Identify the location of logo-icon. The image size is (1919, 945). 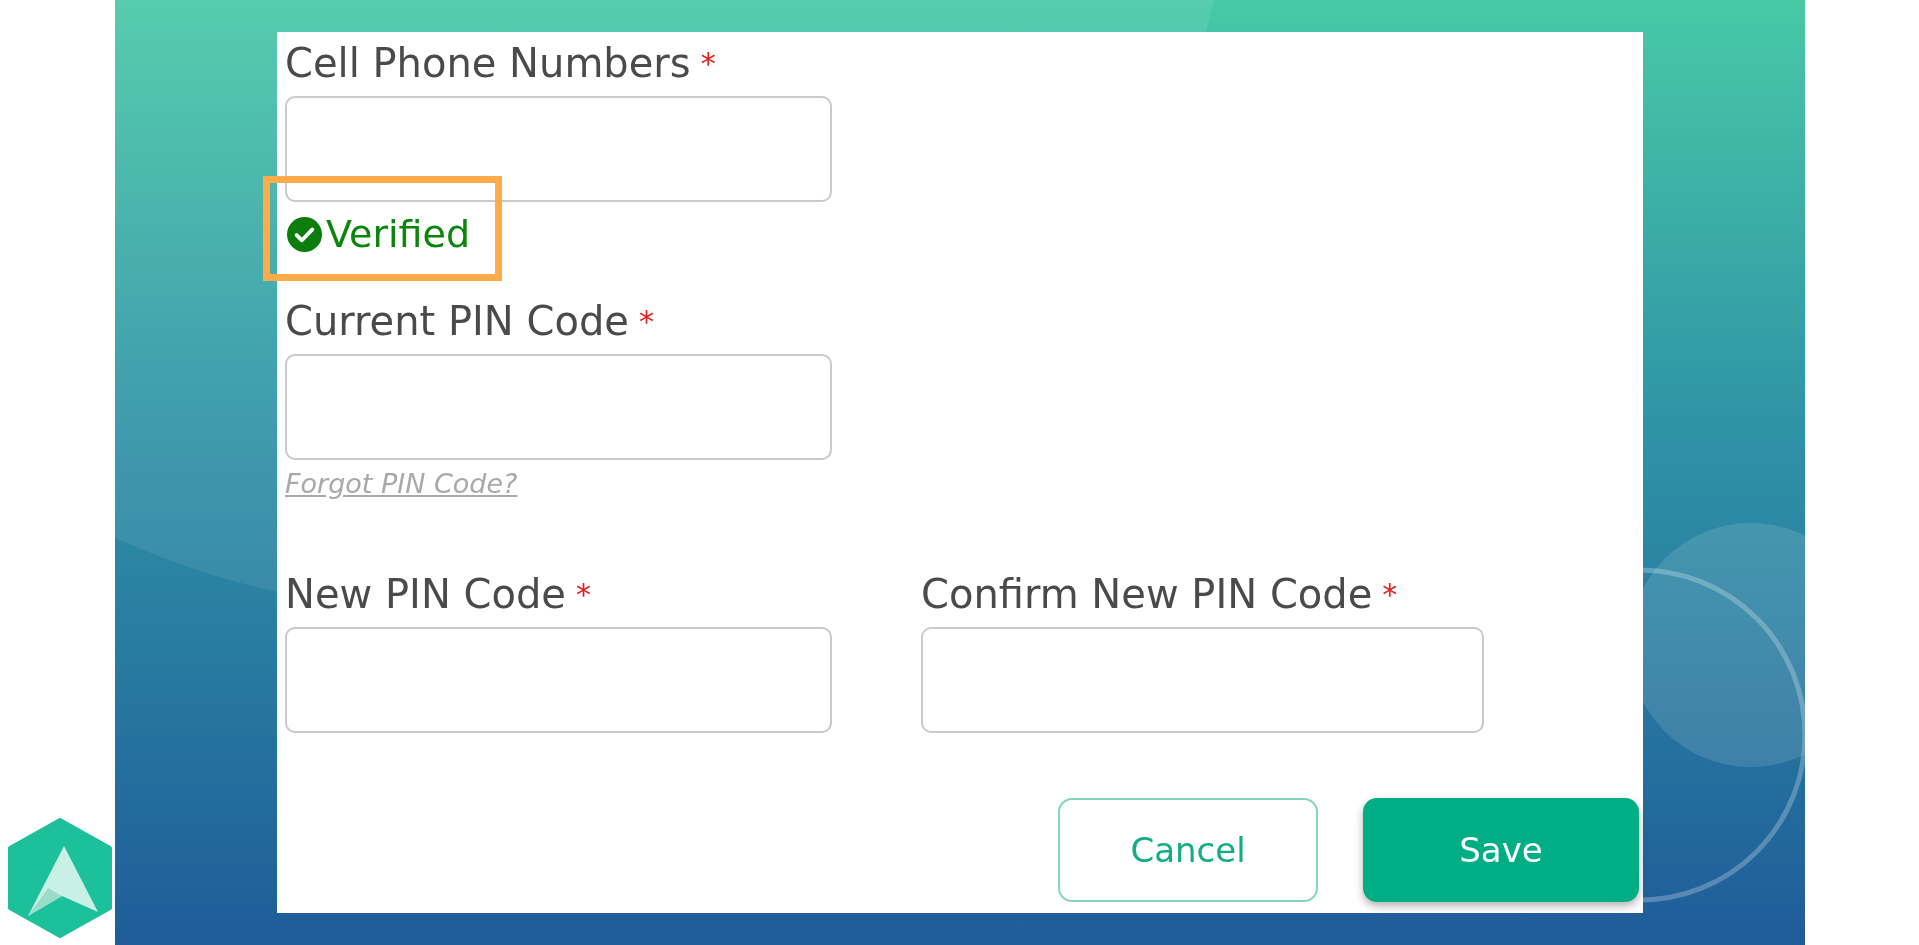
(60, 878).